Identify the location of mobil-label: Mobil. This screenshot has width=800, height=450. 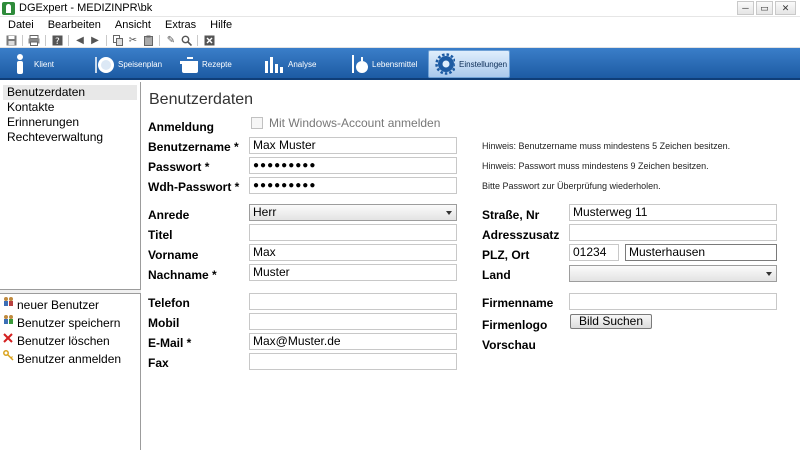
(164, 323).